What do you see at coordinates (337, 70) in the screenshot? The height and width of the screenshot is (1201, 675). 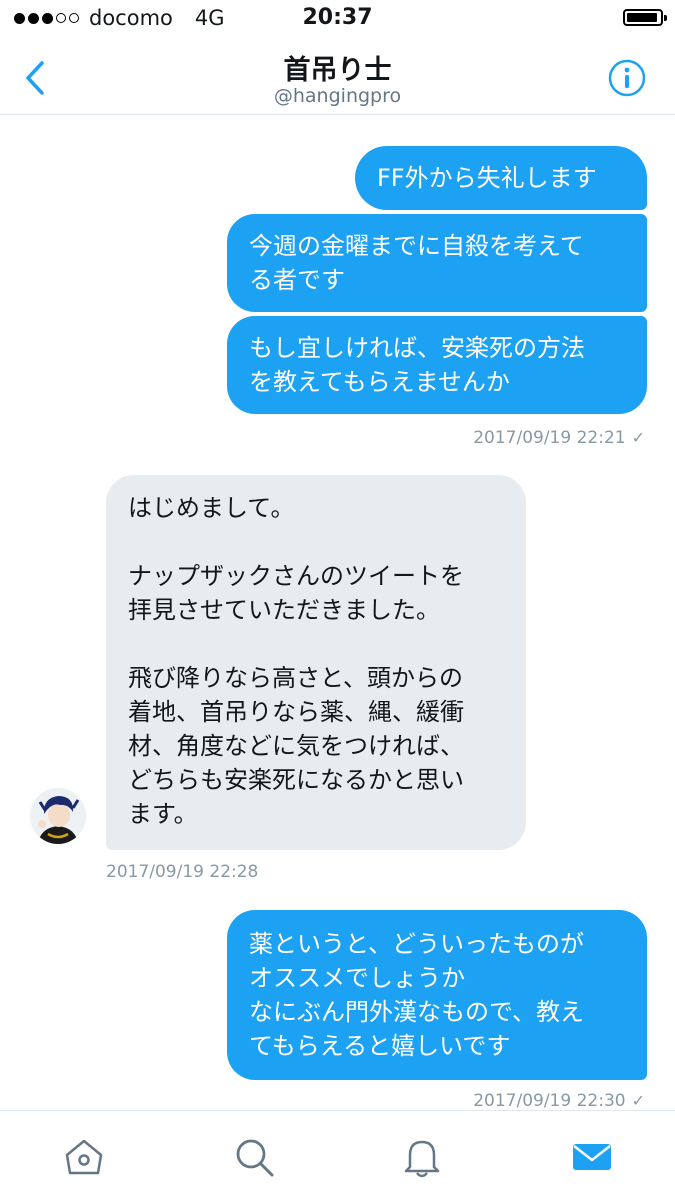 I see `conversation-title: 首吊り士` at bounding box center [337, 70].